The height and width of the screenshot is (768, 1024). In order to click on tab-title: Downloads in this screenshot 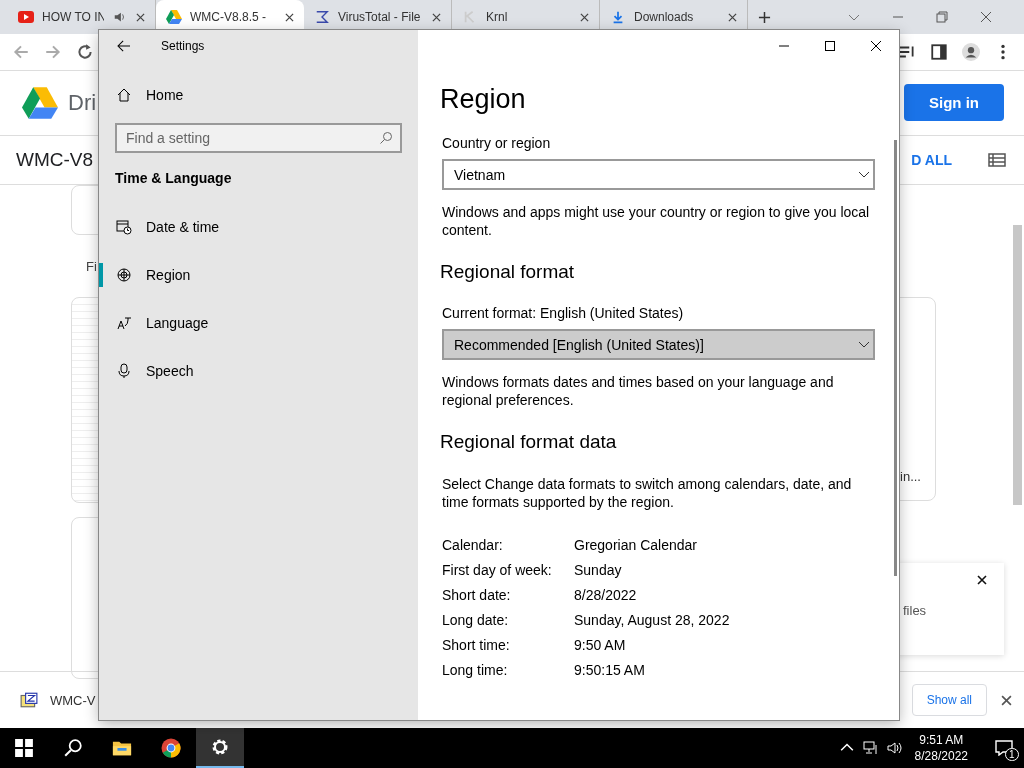, I will do `click(664, 17)`.